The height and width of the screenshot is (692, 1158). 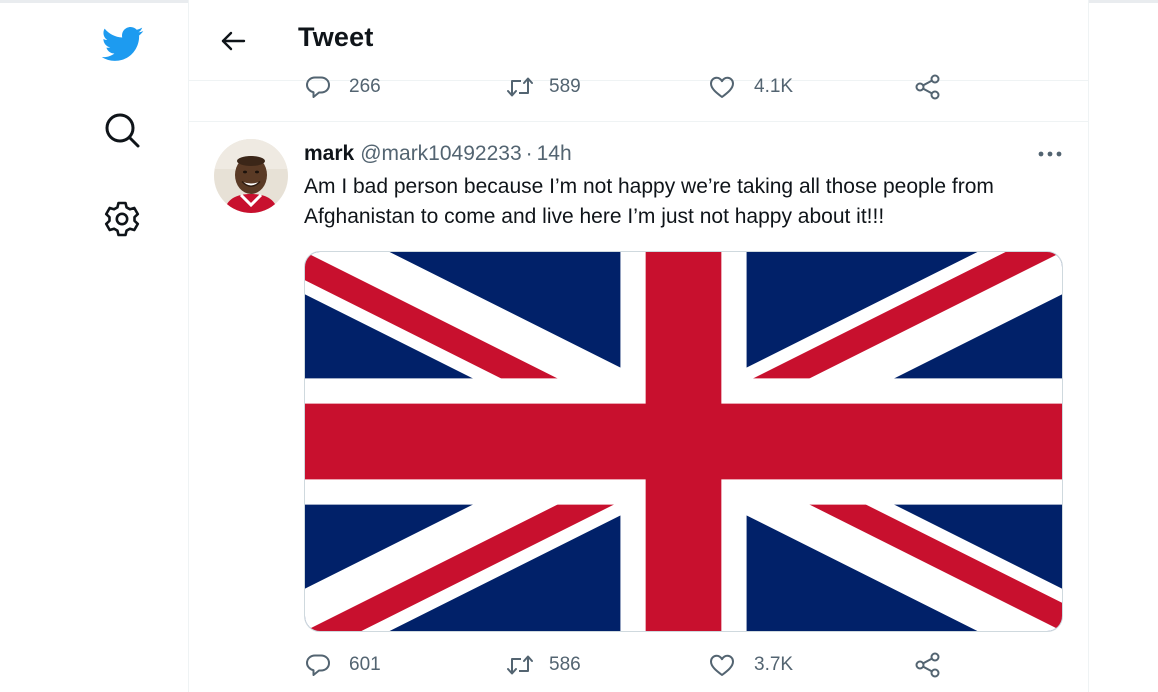 What do you see at coordinates (343, 87) in the screenshot?
I see `reply-button: 266` at bounding box center [343, 87].